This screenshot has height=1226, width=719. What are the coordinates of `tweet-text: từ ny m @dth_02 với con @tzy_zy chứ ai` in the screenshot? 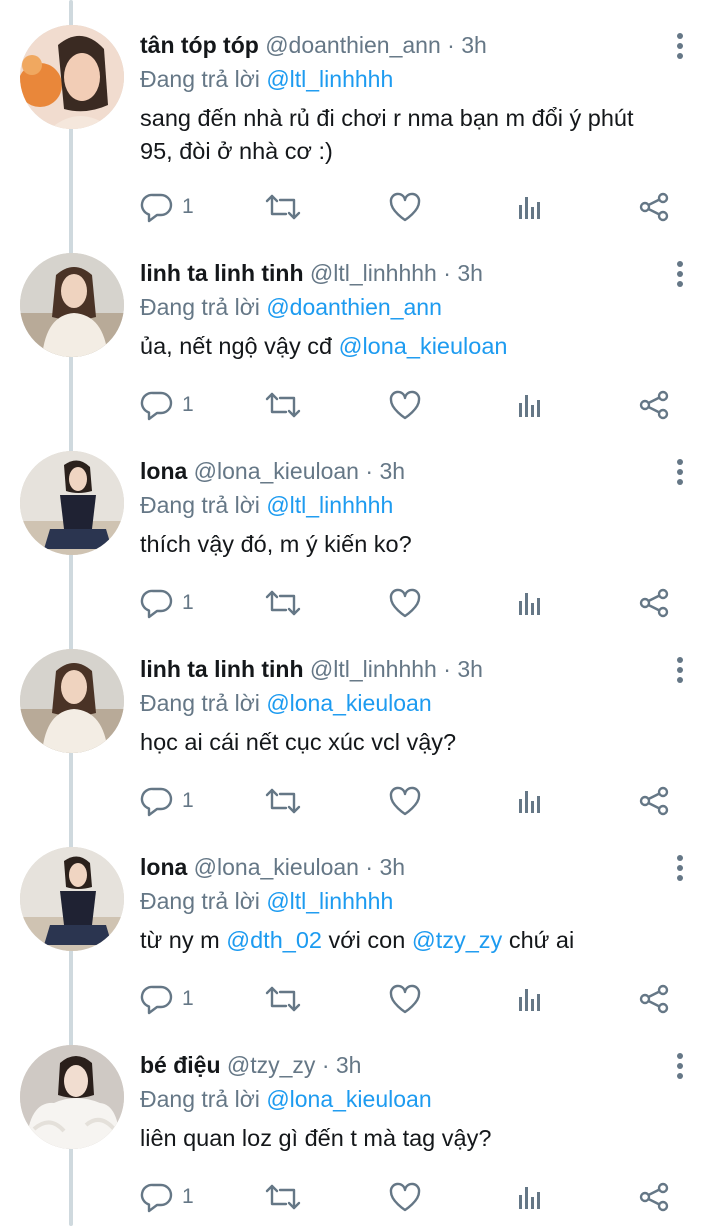 It's located at (420, 940).